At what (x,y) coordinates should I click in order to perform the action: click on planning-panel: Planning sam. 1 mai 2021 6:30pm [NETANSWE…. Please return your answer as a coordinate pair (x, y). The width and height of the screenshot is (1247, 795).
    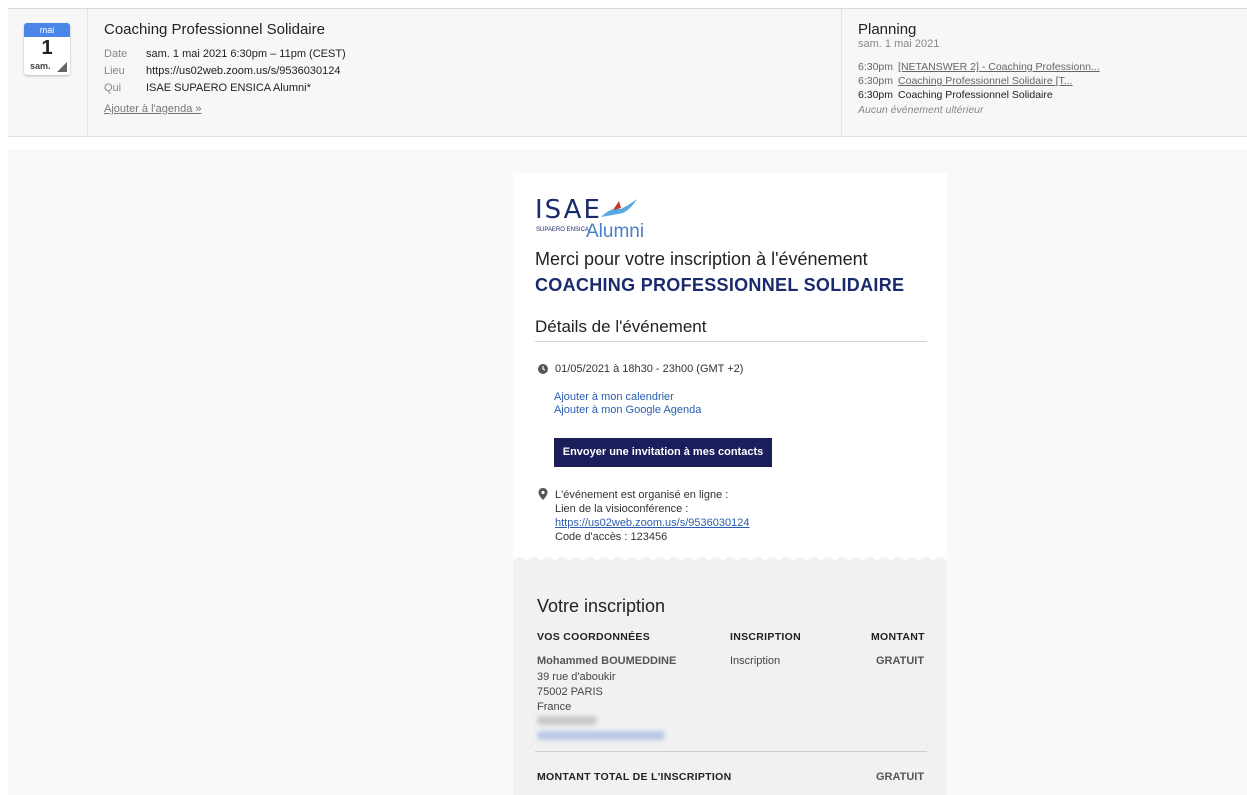
    Looking at the image, I should click on (1044, 73).